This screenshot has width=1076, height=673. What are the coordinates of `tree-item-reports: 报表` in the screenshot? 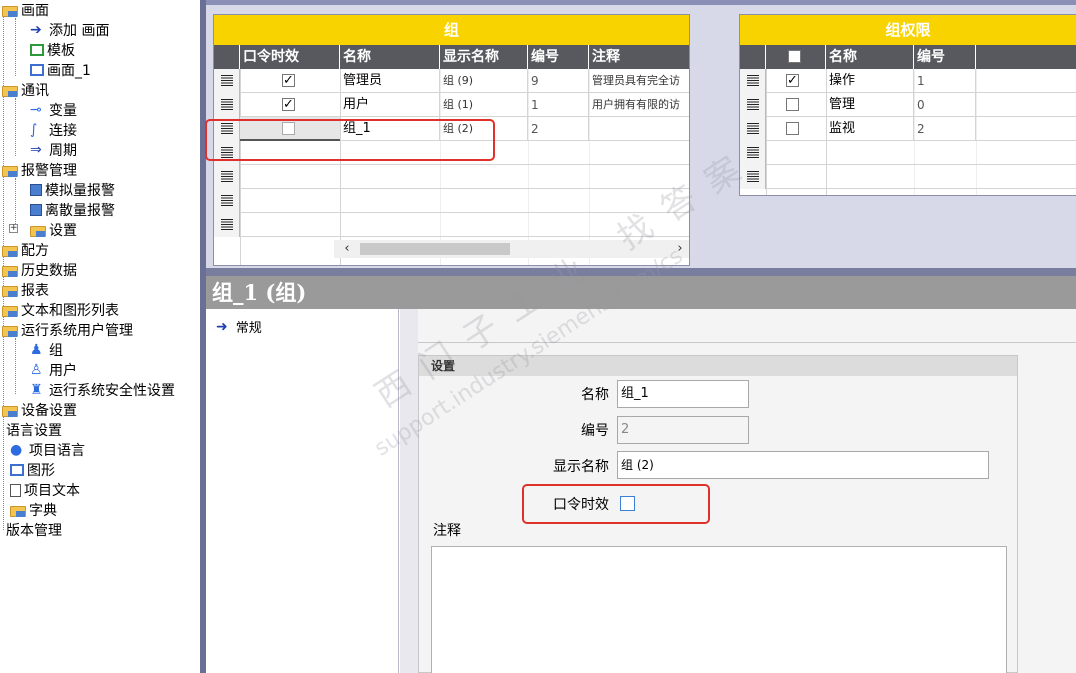 It's located at (25, 290).